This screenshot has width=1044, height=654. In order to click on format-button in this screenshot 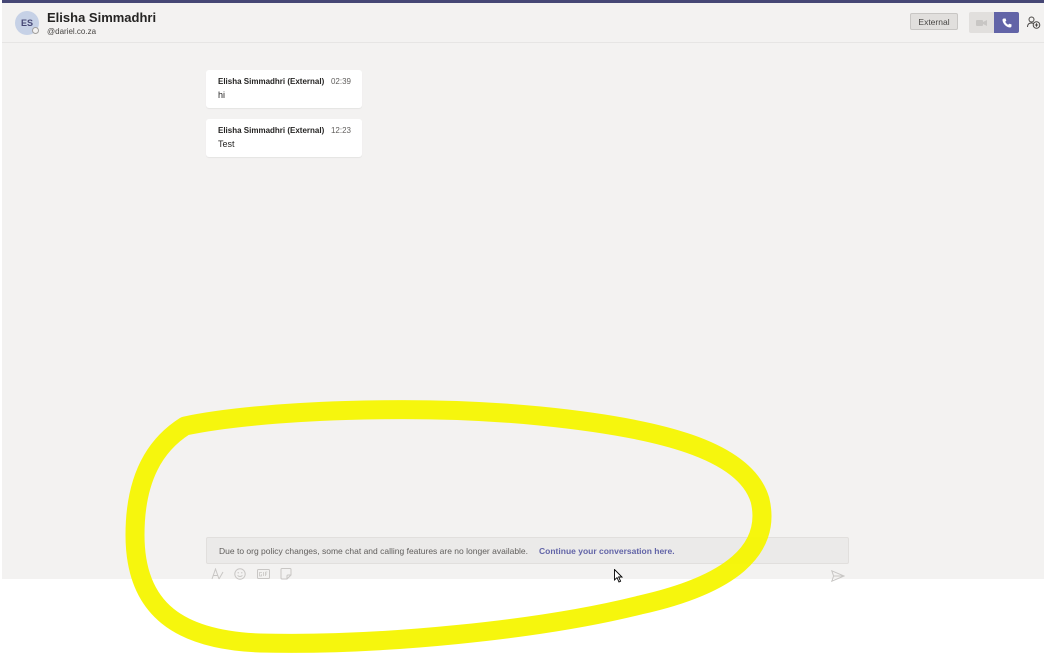, I will do `click(217, 574)`.